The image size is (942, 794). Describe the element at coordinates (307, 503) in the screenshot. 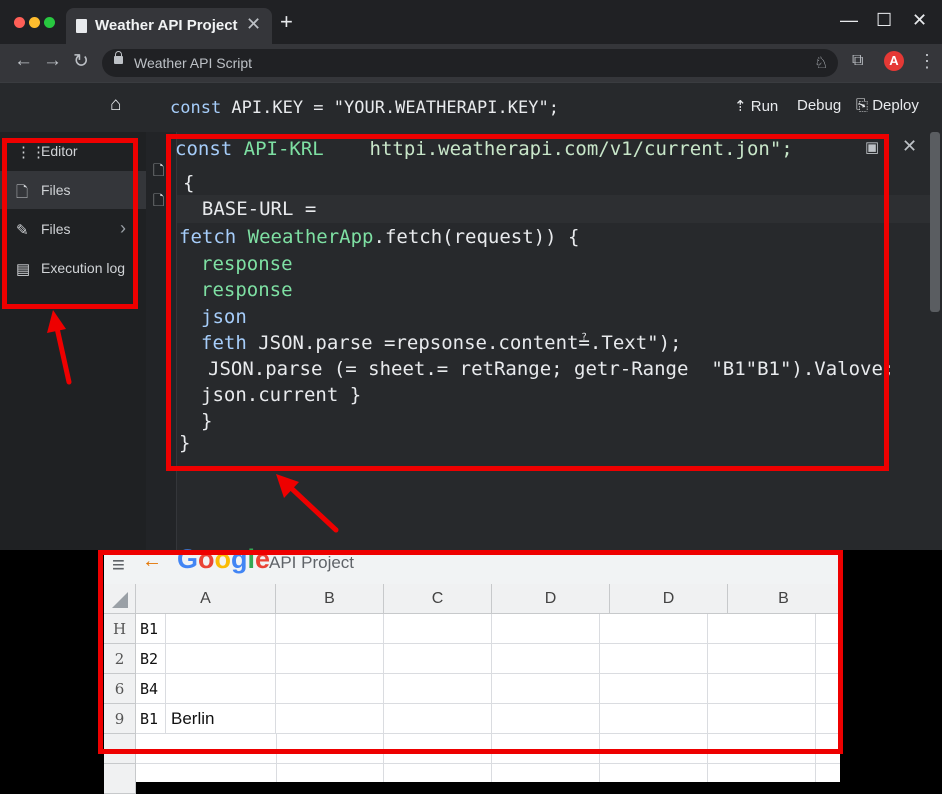

I see `annotation-arrow-code` at that location.